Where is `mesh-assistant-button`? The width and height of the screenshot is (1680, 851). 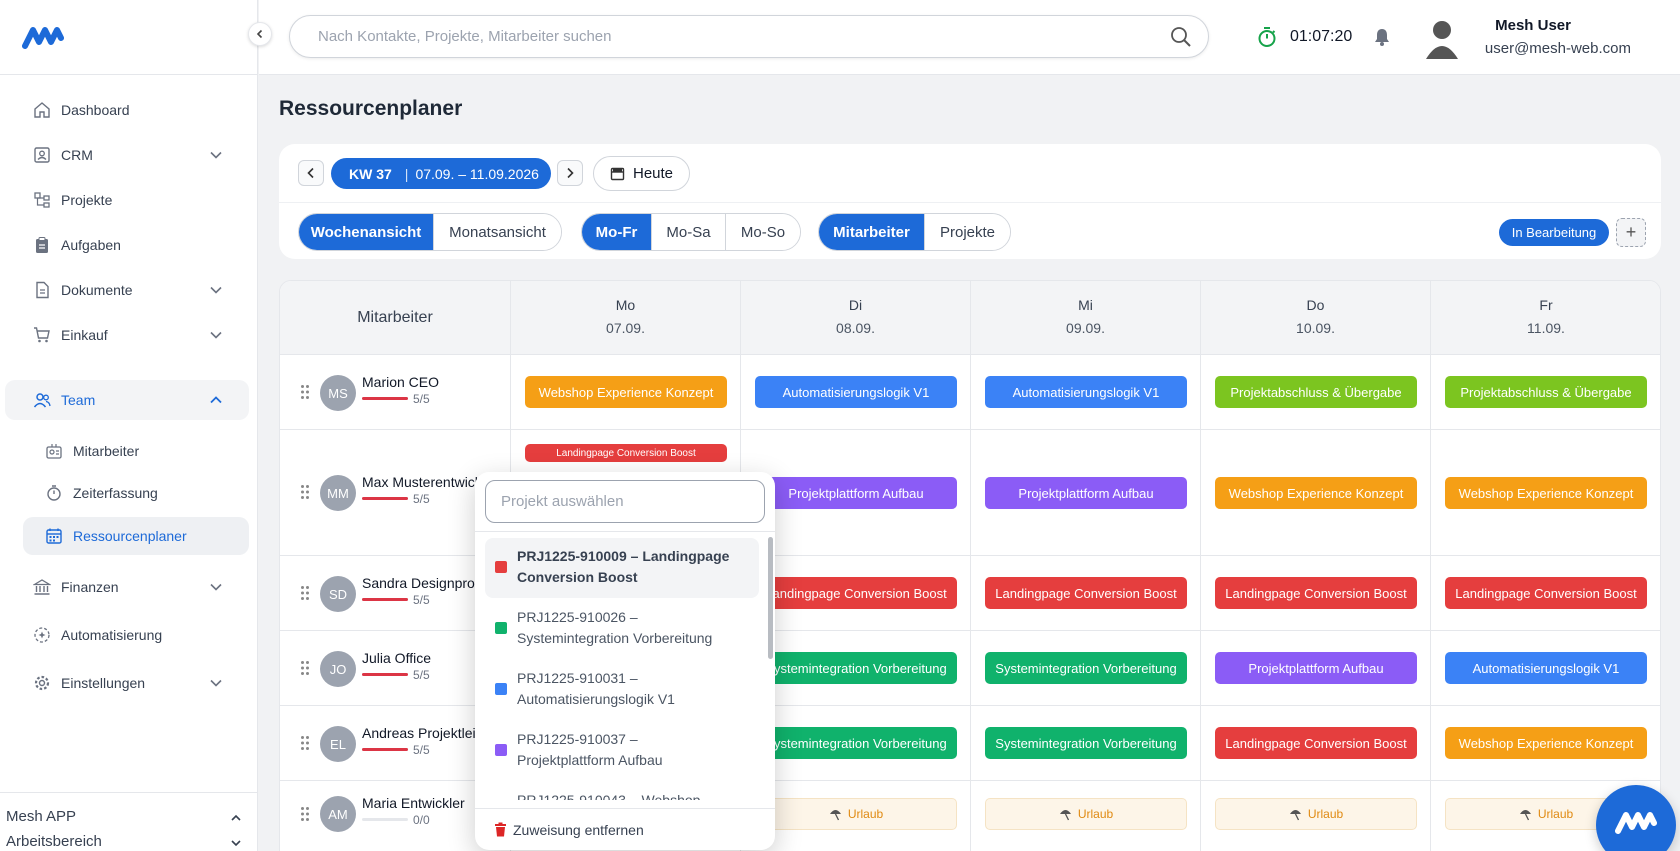 mesh-assistant-button is located at coordinates (1636, 818).